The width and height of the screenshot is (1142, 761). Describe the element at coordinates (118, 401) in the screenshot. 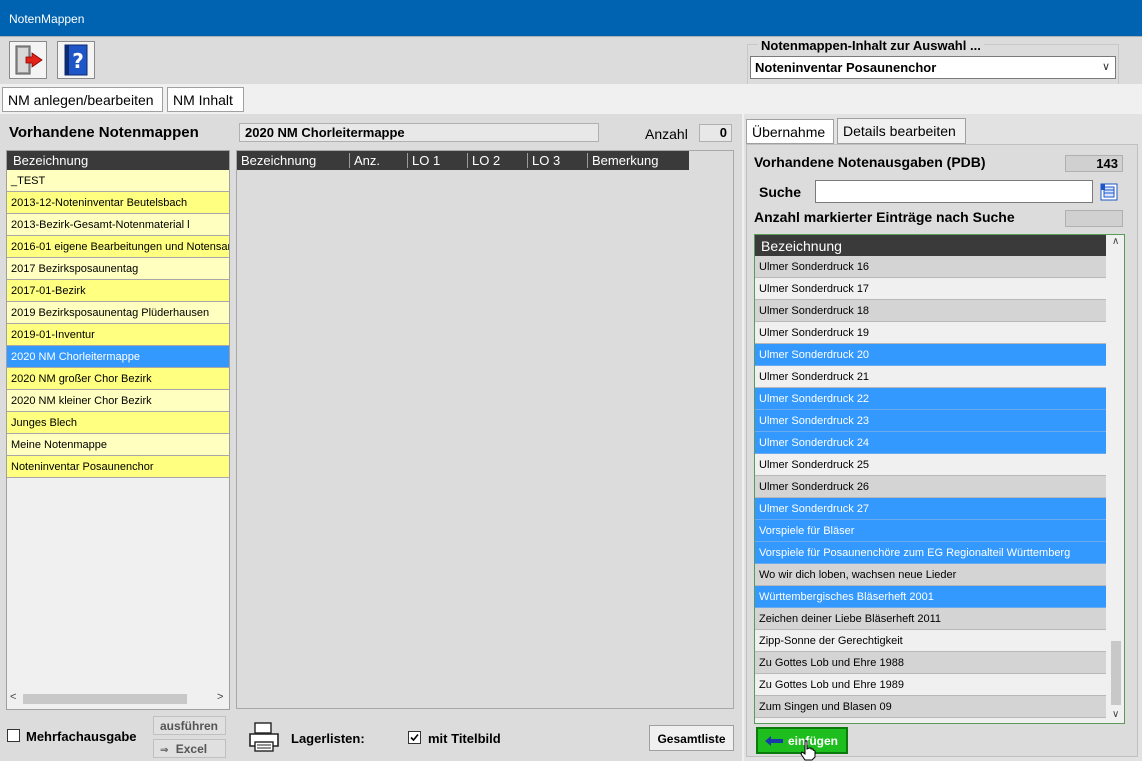

I see `list-item: 2020 NM kleiner Chor Bezirk` at that location.